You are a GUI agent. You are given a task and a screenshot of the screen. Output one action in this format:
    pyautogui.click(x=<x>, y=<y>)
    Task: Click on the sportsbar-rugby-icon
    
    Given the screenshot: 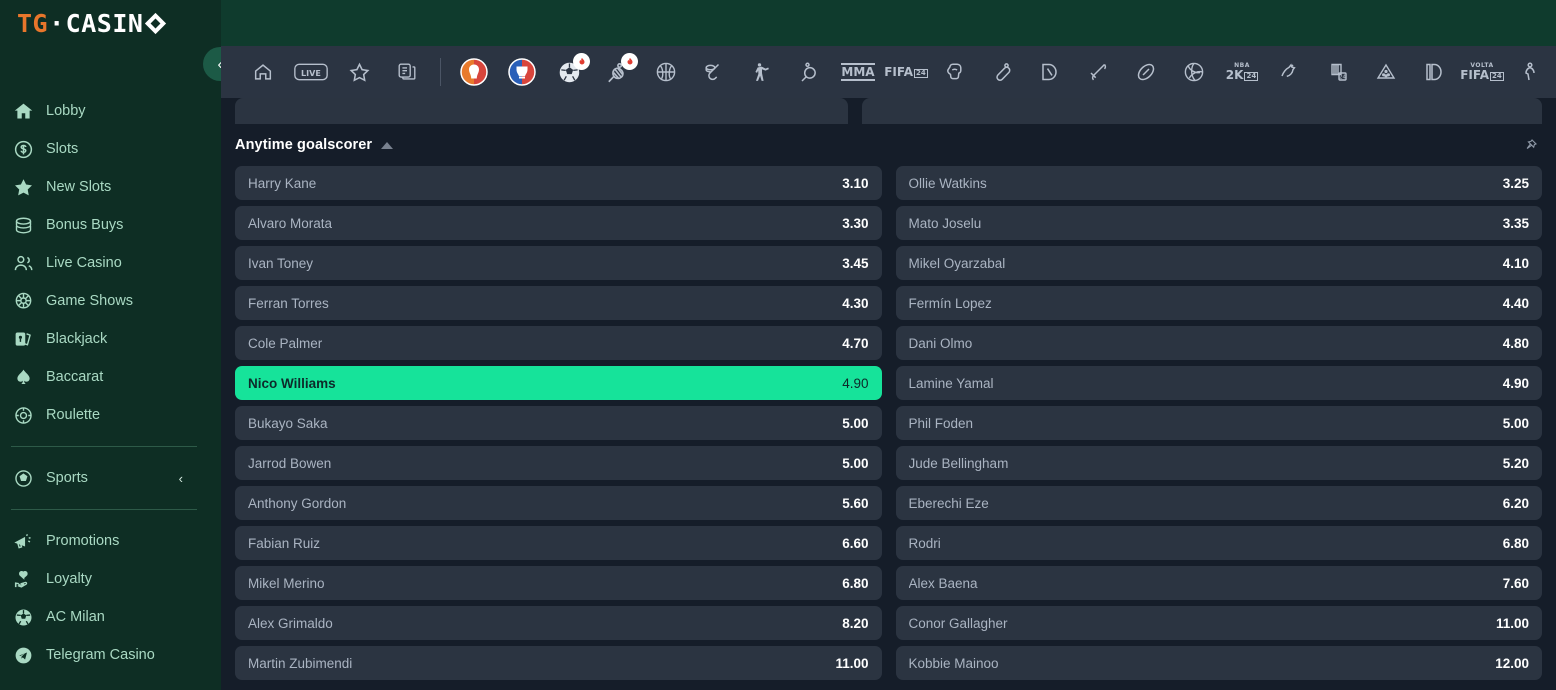 What is the action you would take?
    pyautogui.click(x=1146, y=72)
    